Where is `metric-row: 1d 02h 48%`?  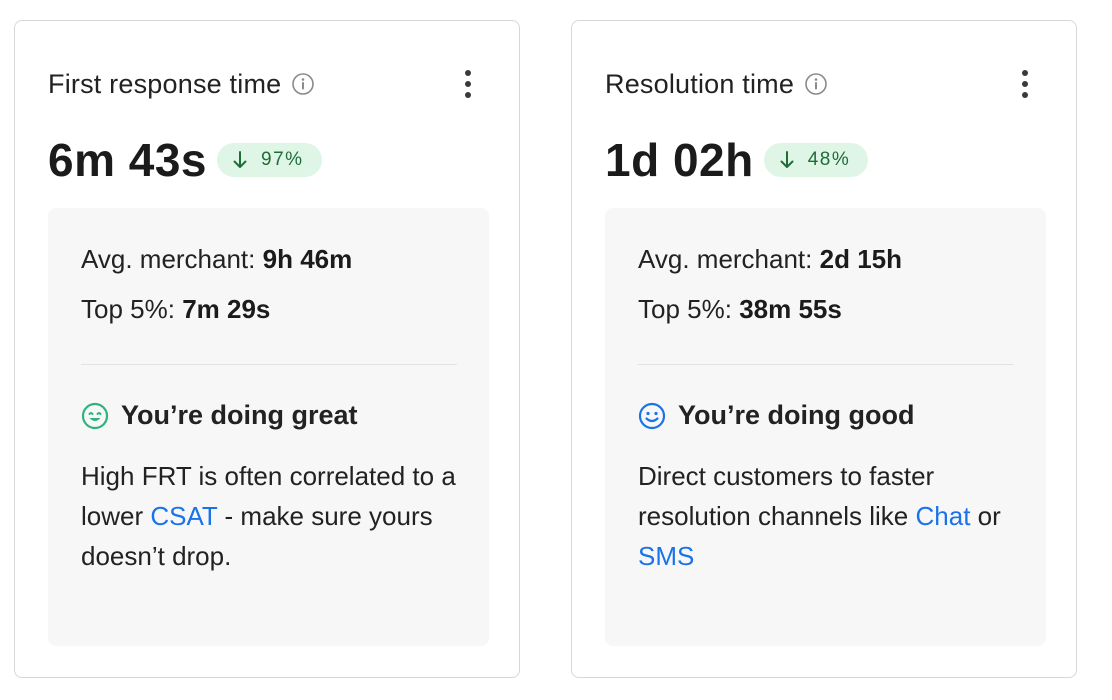
metric-row: 1d 02h 48% is located at coordinates (737, 160).